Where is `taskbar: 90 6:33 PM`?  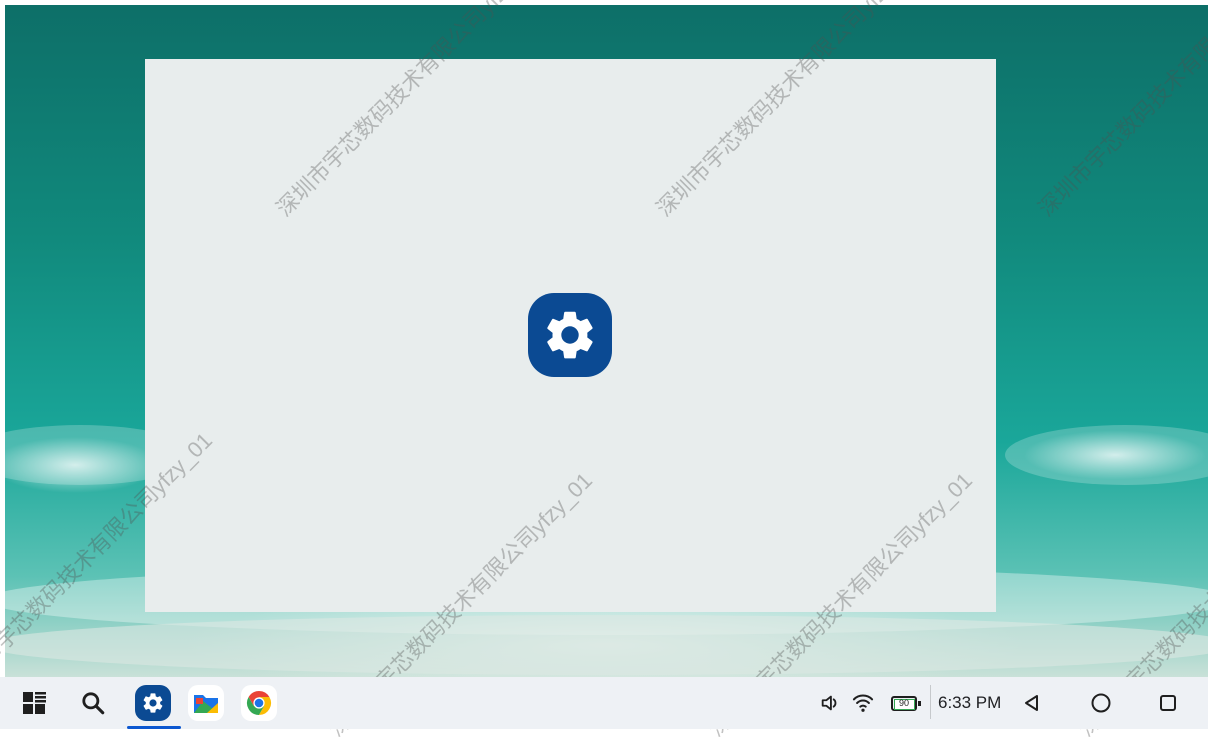
taskbar: 90 6:33 PM is located at coordinates (604, 703).